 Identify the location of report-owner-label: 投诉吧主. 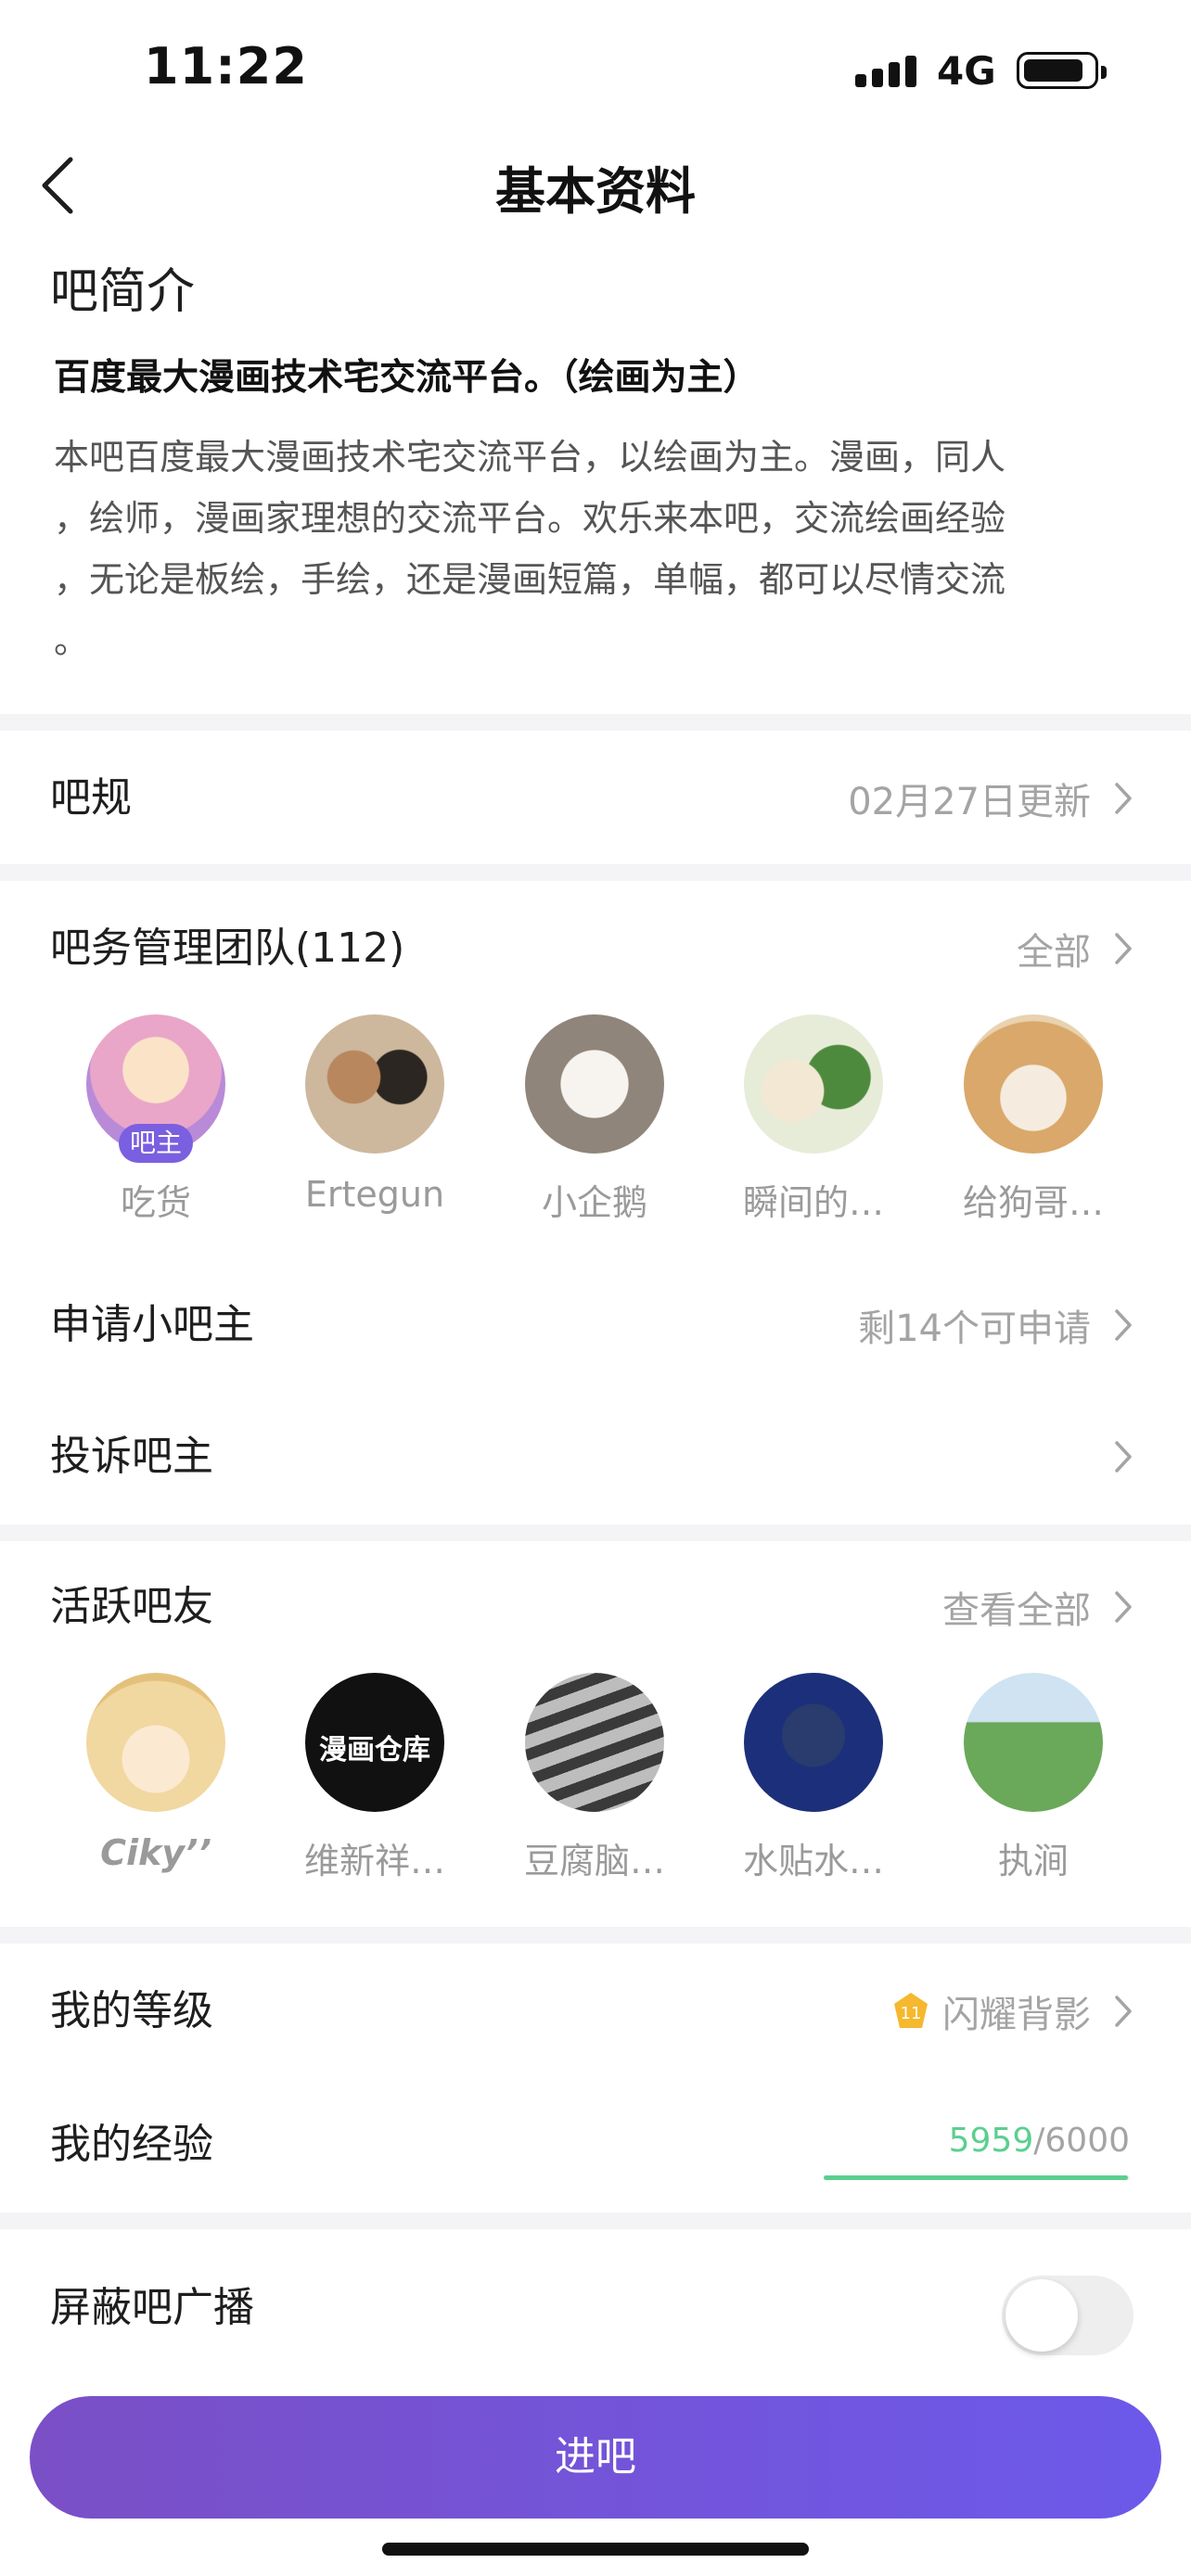
(132, 1457).